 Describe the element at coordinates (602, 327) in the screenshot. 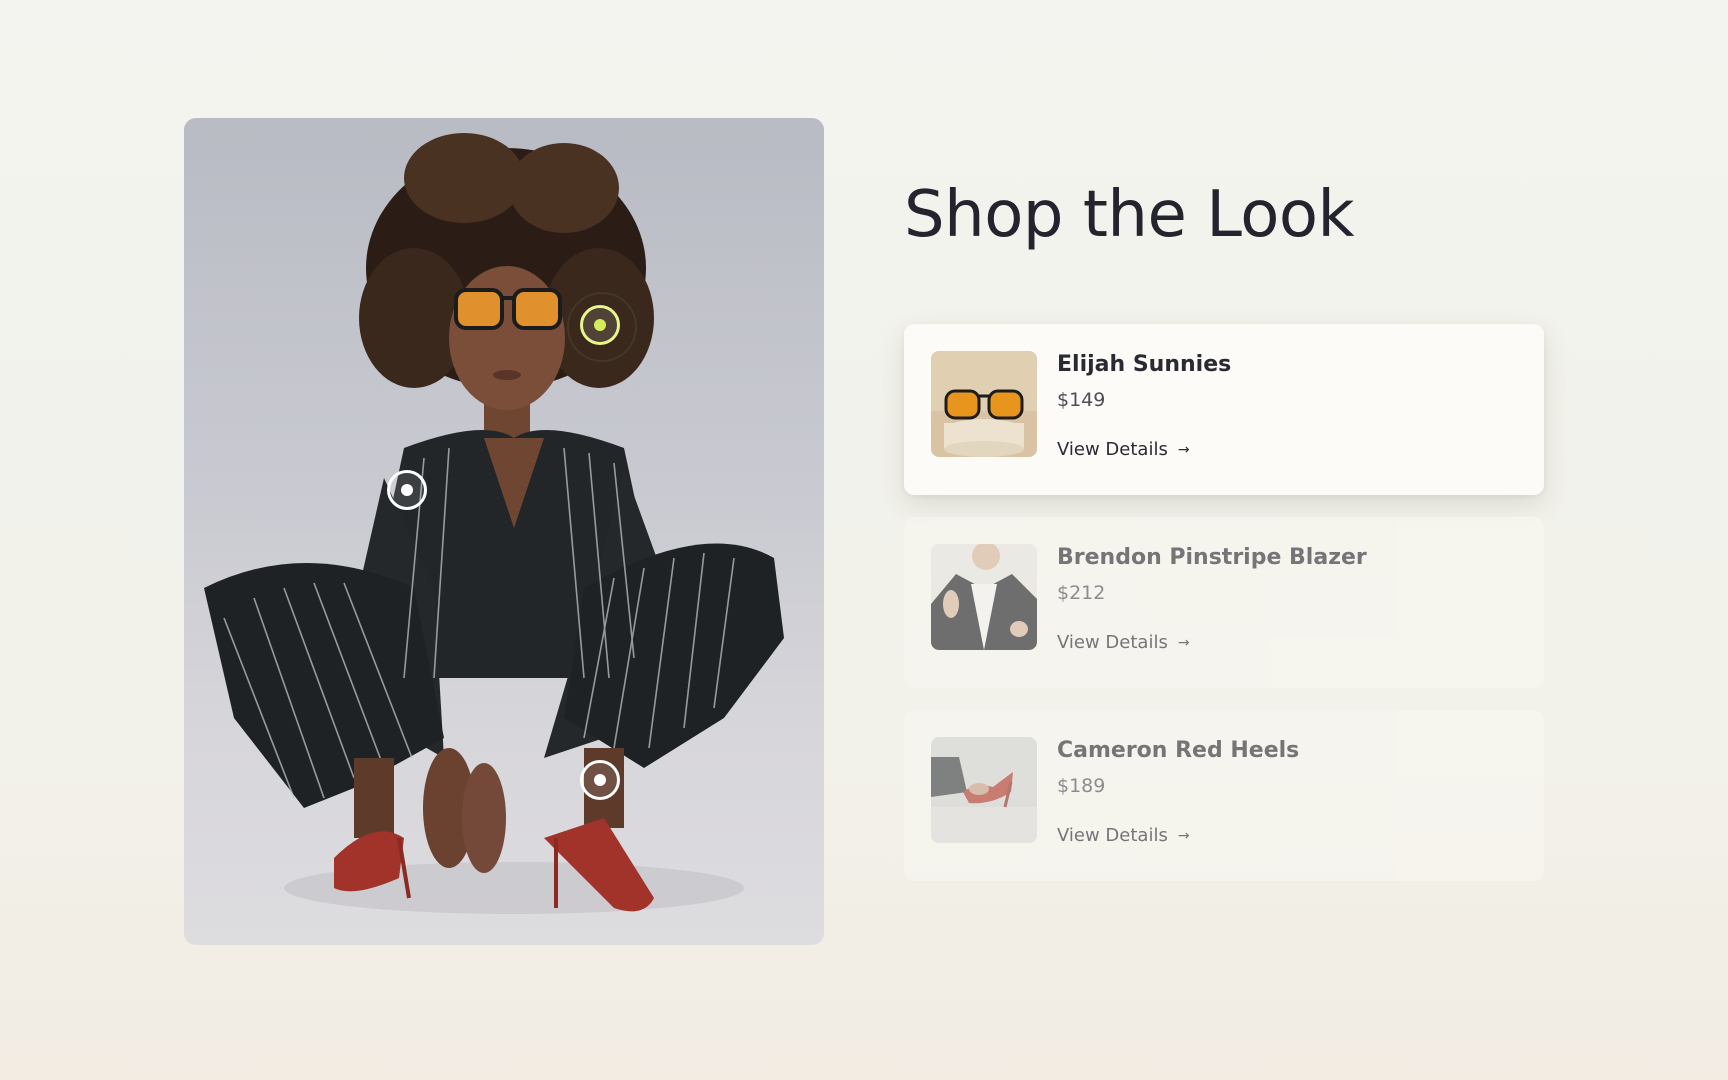

I see `hotspot-sunglasses` at that location.